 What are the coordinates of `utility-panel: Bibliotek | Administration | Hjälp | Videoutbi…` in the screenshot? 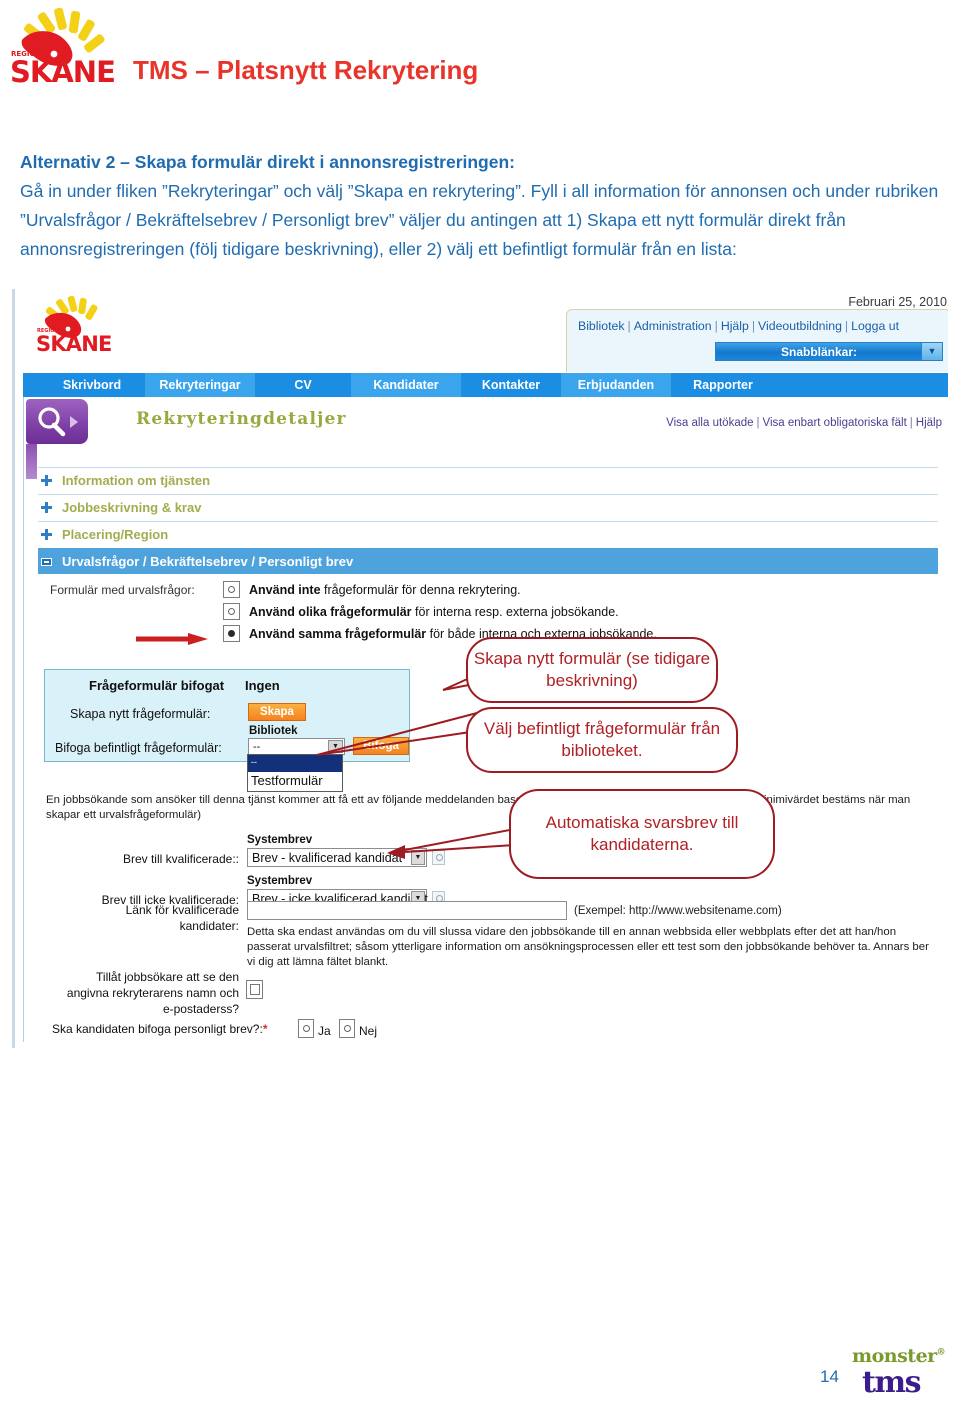 It's located at (757, 340).